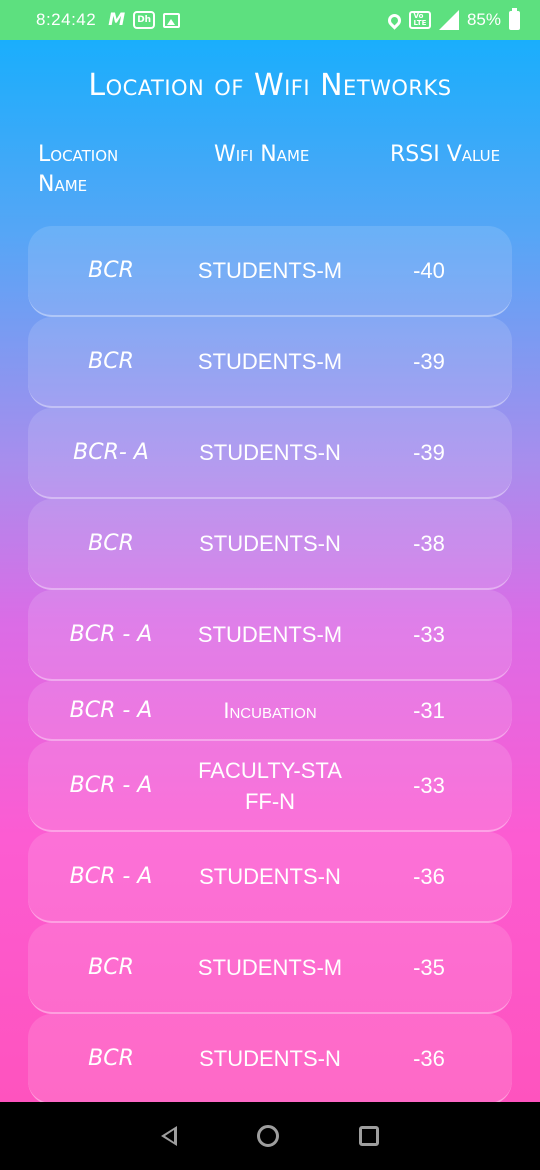 Image resolution: width=540 pixels, height=1170 pixels. I want to click on list-item: BCR - A STUDENTS-N -36, so click(270, 877).